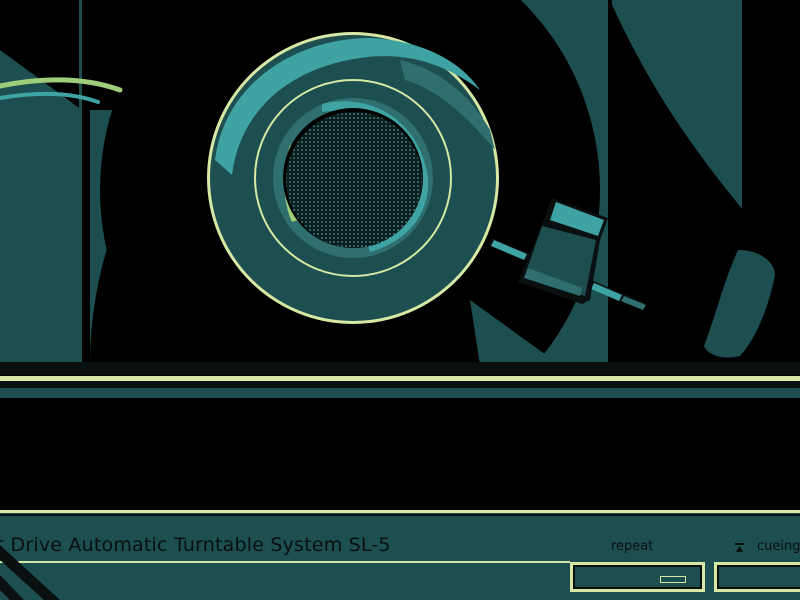  What do you see at coordinates (778, 546) in the screenshot?
I see `cueing-label: cueing` at bounding box center [778, 546].